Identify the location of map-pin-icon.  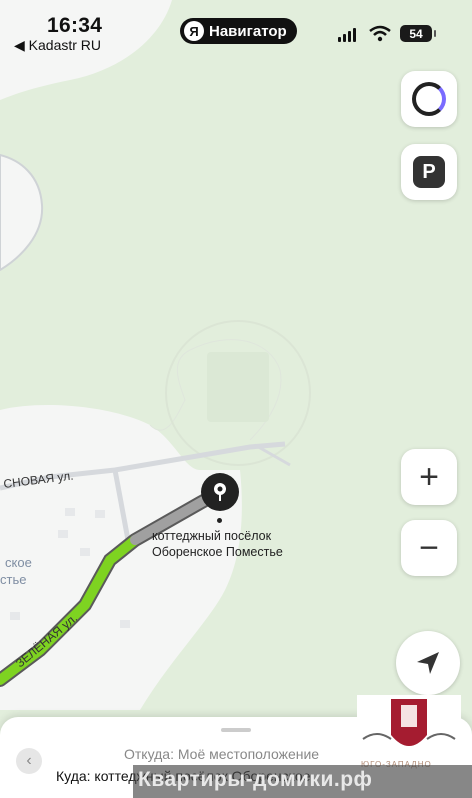
(220, 492).